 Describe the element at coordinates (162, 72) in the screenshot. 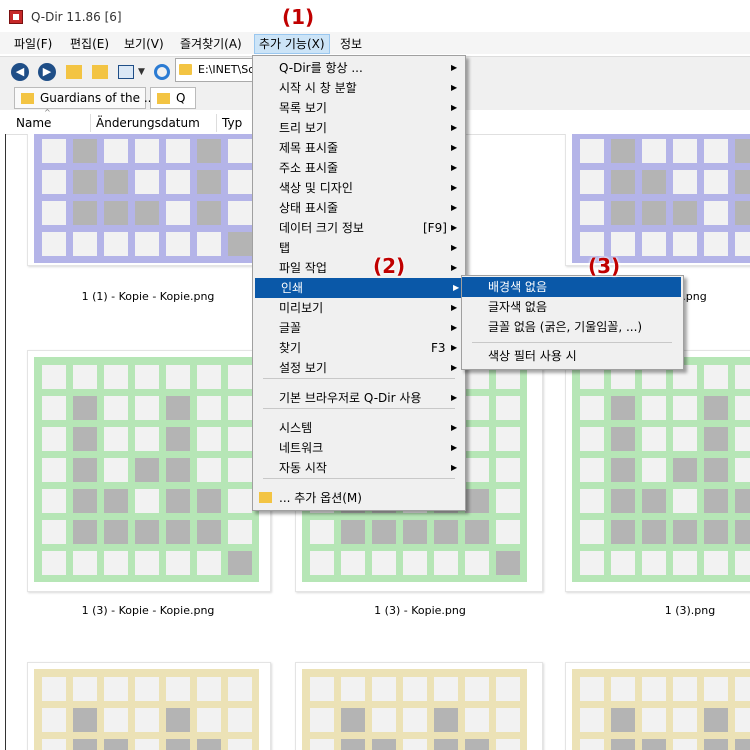

I see `refresh-icon` at that location.